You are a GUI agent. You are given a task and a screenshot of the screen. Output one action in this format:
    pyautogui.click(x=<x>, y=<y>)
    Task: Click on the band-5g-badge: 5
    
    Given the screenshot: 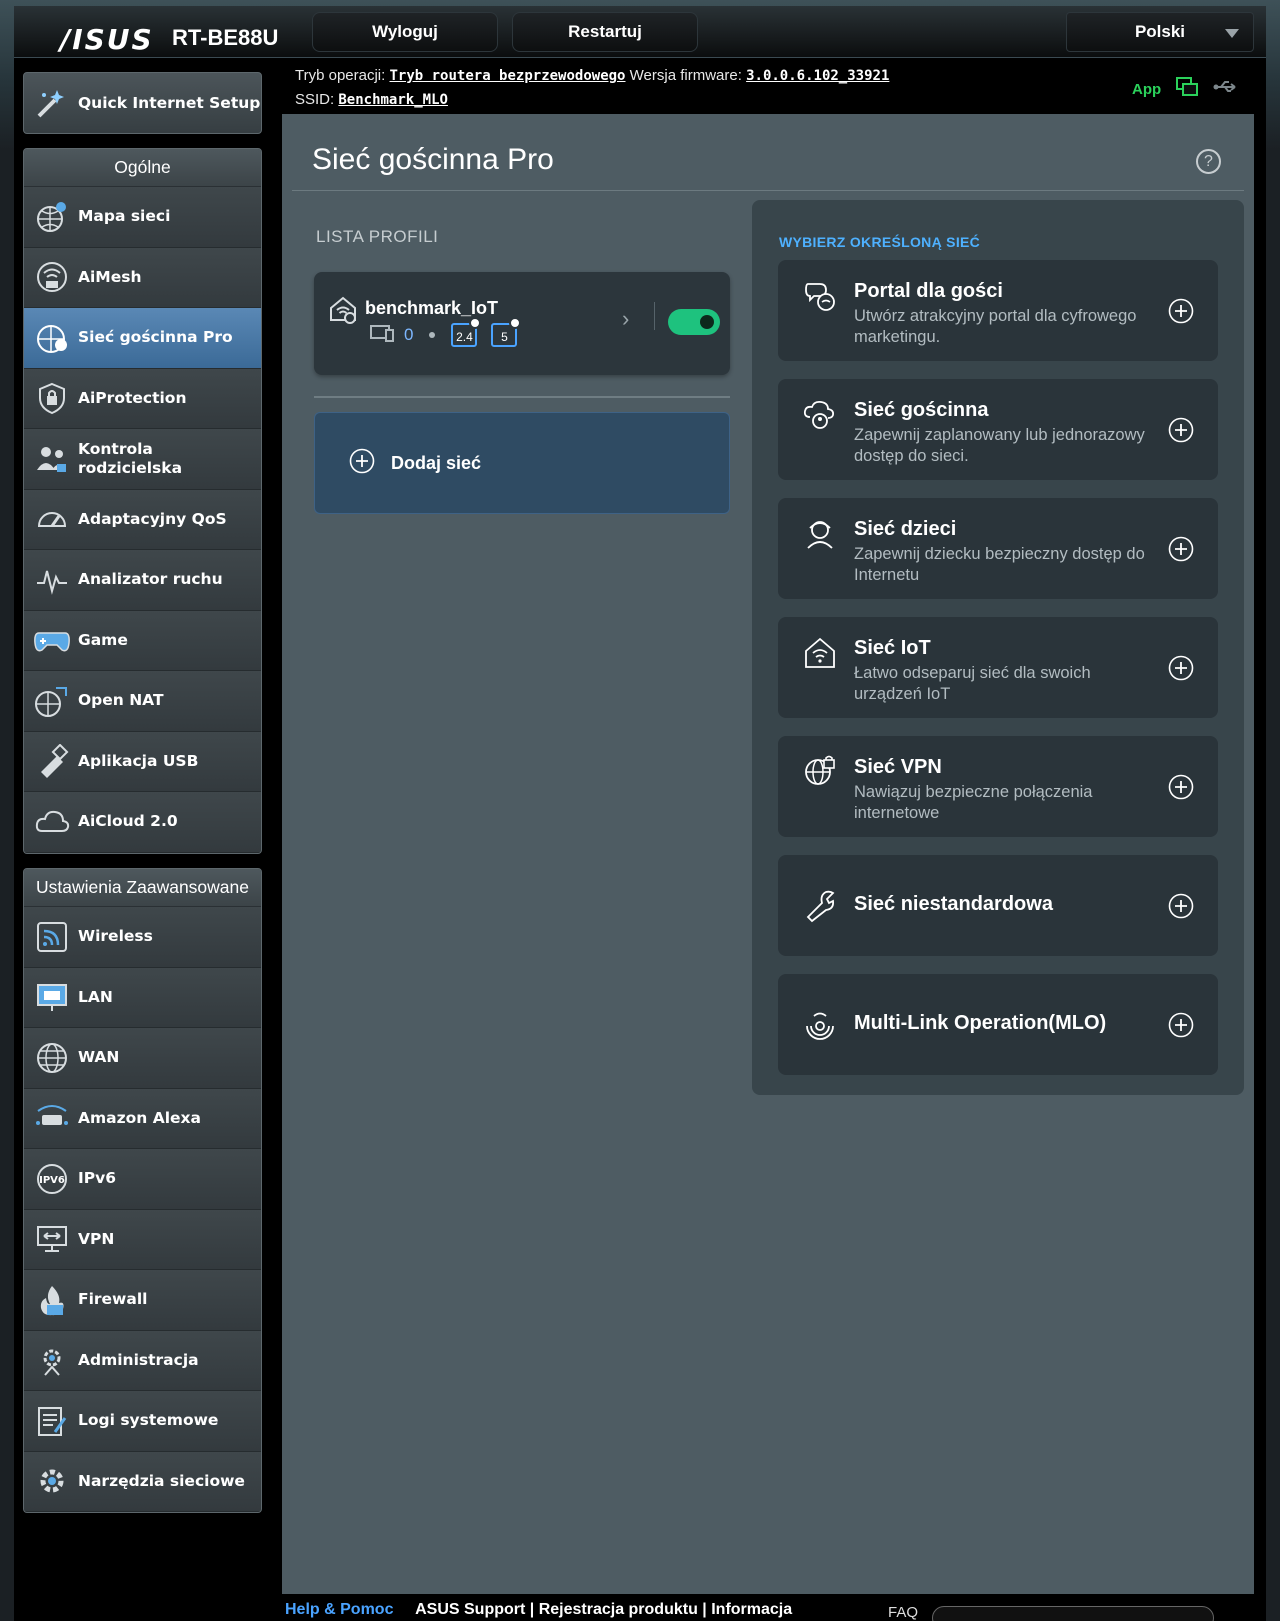 What is the action you would take?
    pyautogui.click(x=506, y=331)
    